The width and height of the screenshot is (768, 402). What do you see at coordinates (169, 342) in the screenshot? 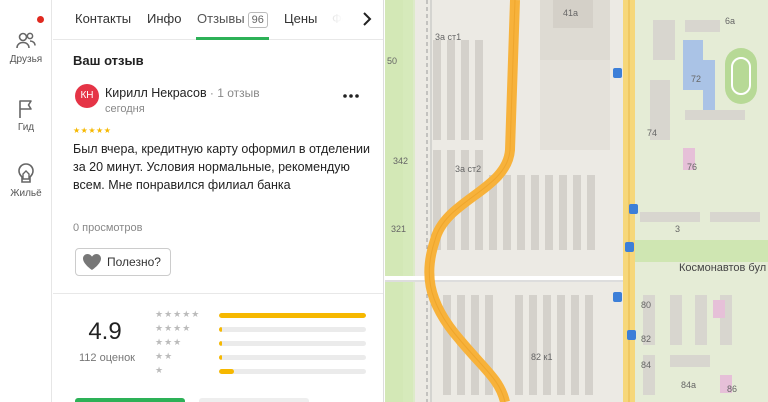
I see `rating-row-stars: ★★★` at bounding box center [169, 342].